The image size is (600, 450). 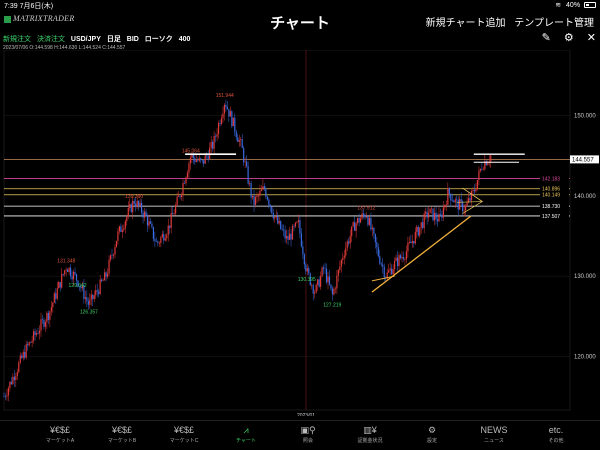 What do you see at coordinates (494, 433) in the screenshot?
I see `tab-7: NEWS ニュース` at bounding box center [494, 433].